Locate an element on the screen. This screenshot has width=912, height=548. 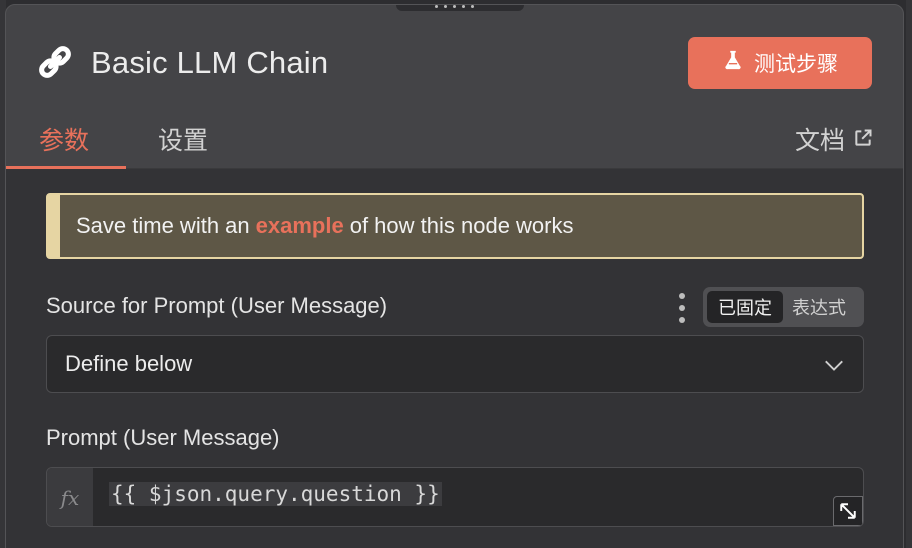
test-step-label: 测试步骤 is located at coordinates (796, 64).